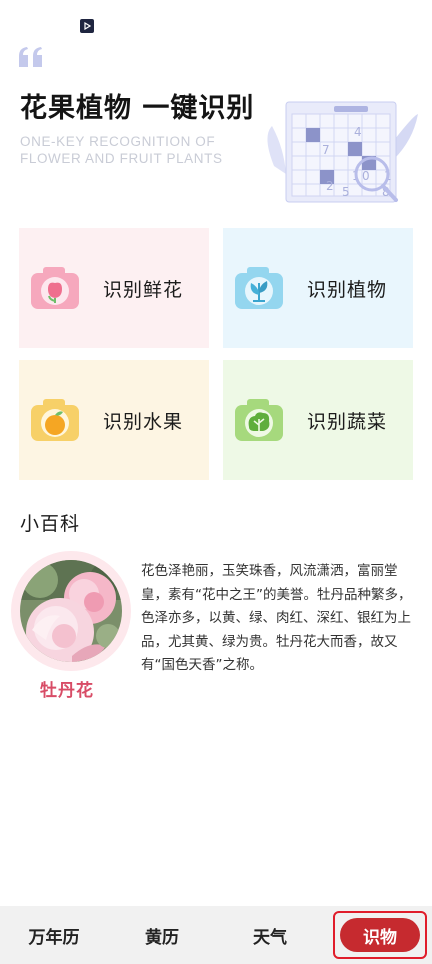  I want to click on identify-vegetable-card: 识别蔬菜, so click(318, 420).